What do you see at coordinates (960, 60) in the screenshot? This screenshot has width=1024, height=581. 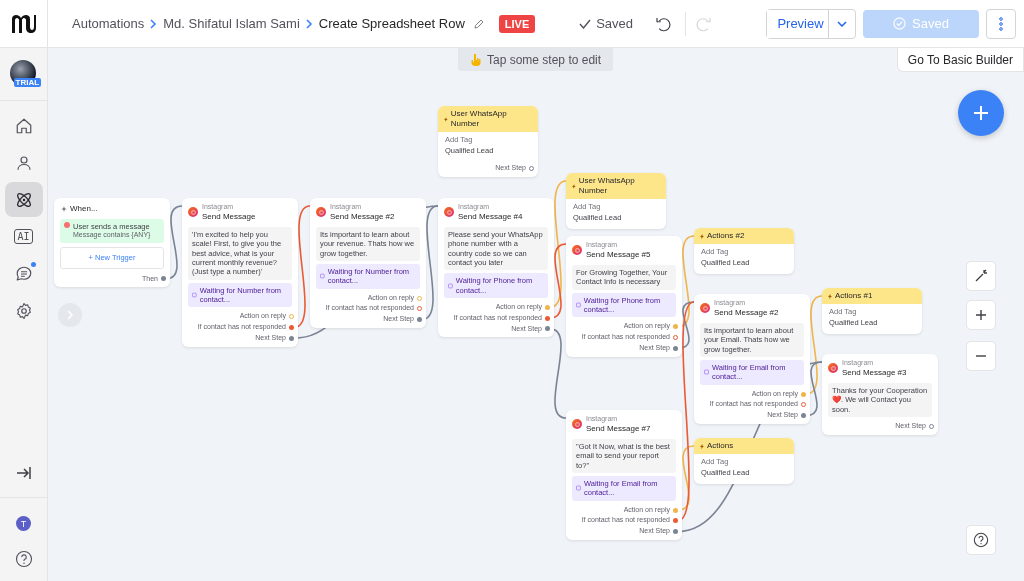 I see `basic-builder-link: Go To Basic Builder` at bounding box center [960, 60].